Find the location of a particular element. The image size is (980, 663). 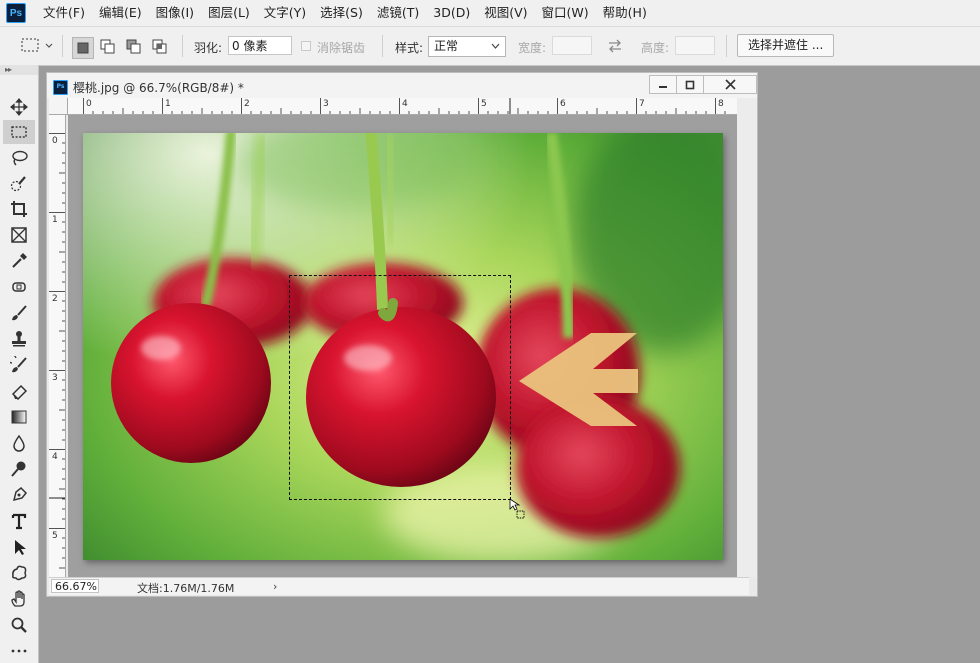

blur-tool is located at coordinates (19, 443).